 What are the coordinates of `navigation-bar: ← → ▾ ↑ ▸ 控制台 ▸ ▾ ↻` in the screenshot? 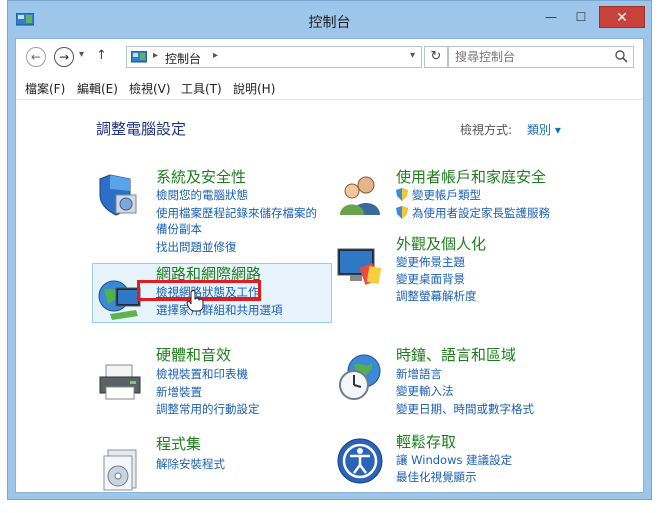 It's located at (329, 57).